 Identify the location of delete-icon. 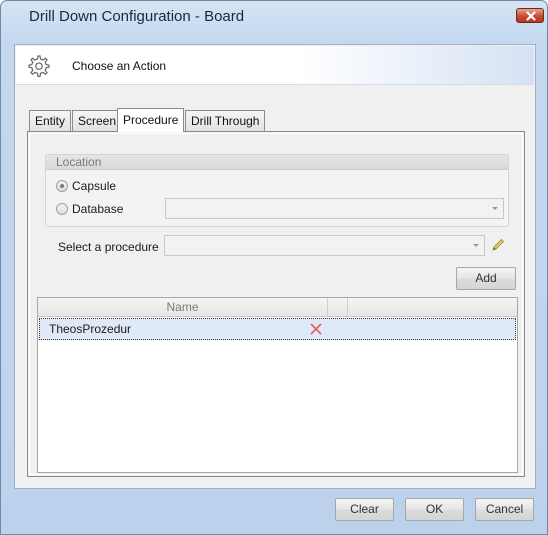
(316, 329).